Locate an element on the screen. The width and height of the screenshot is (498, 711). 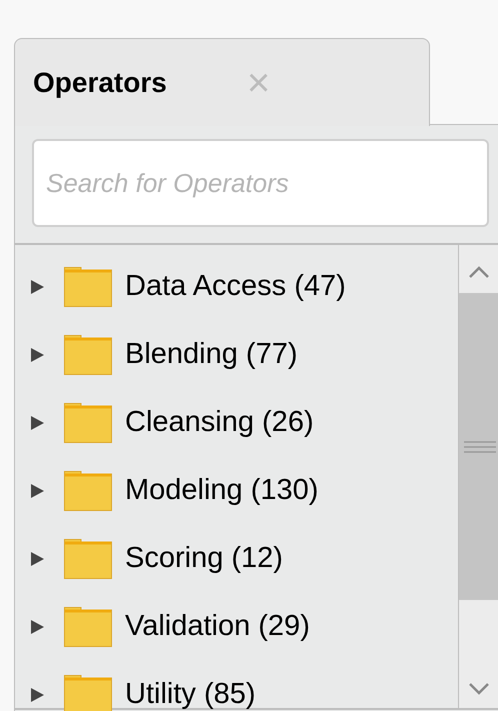
tree-item: Cleansing (26) is located at coordinates (236, 423).